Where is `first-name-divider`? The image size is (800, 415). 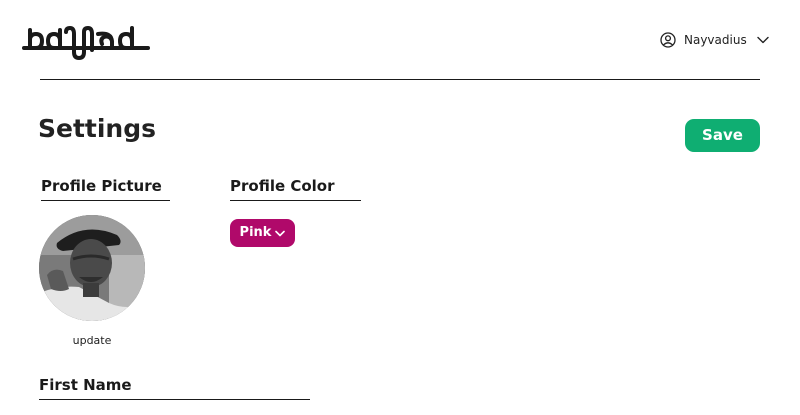 first-name-divider is located at coordinates (174, 399).